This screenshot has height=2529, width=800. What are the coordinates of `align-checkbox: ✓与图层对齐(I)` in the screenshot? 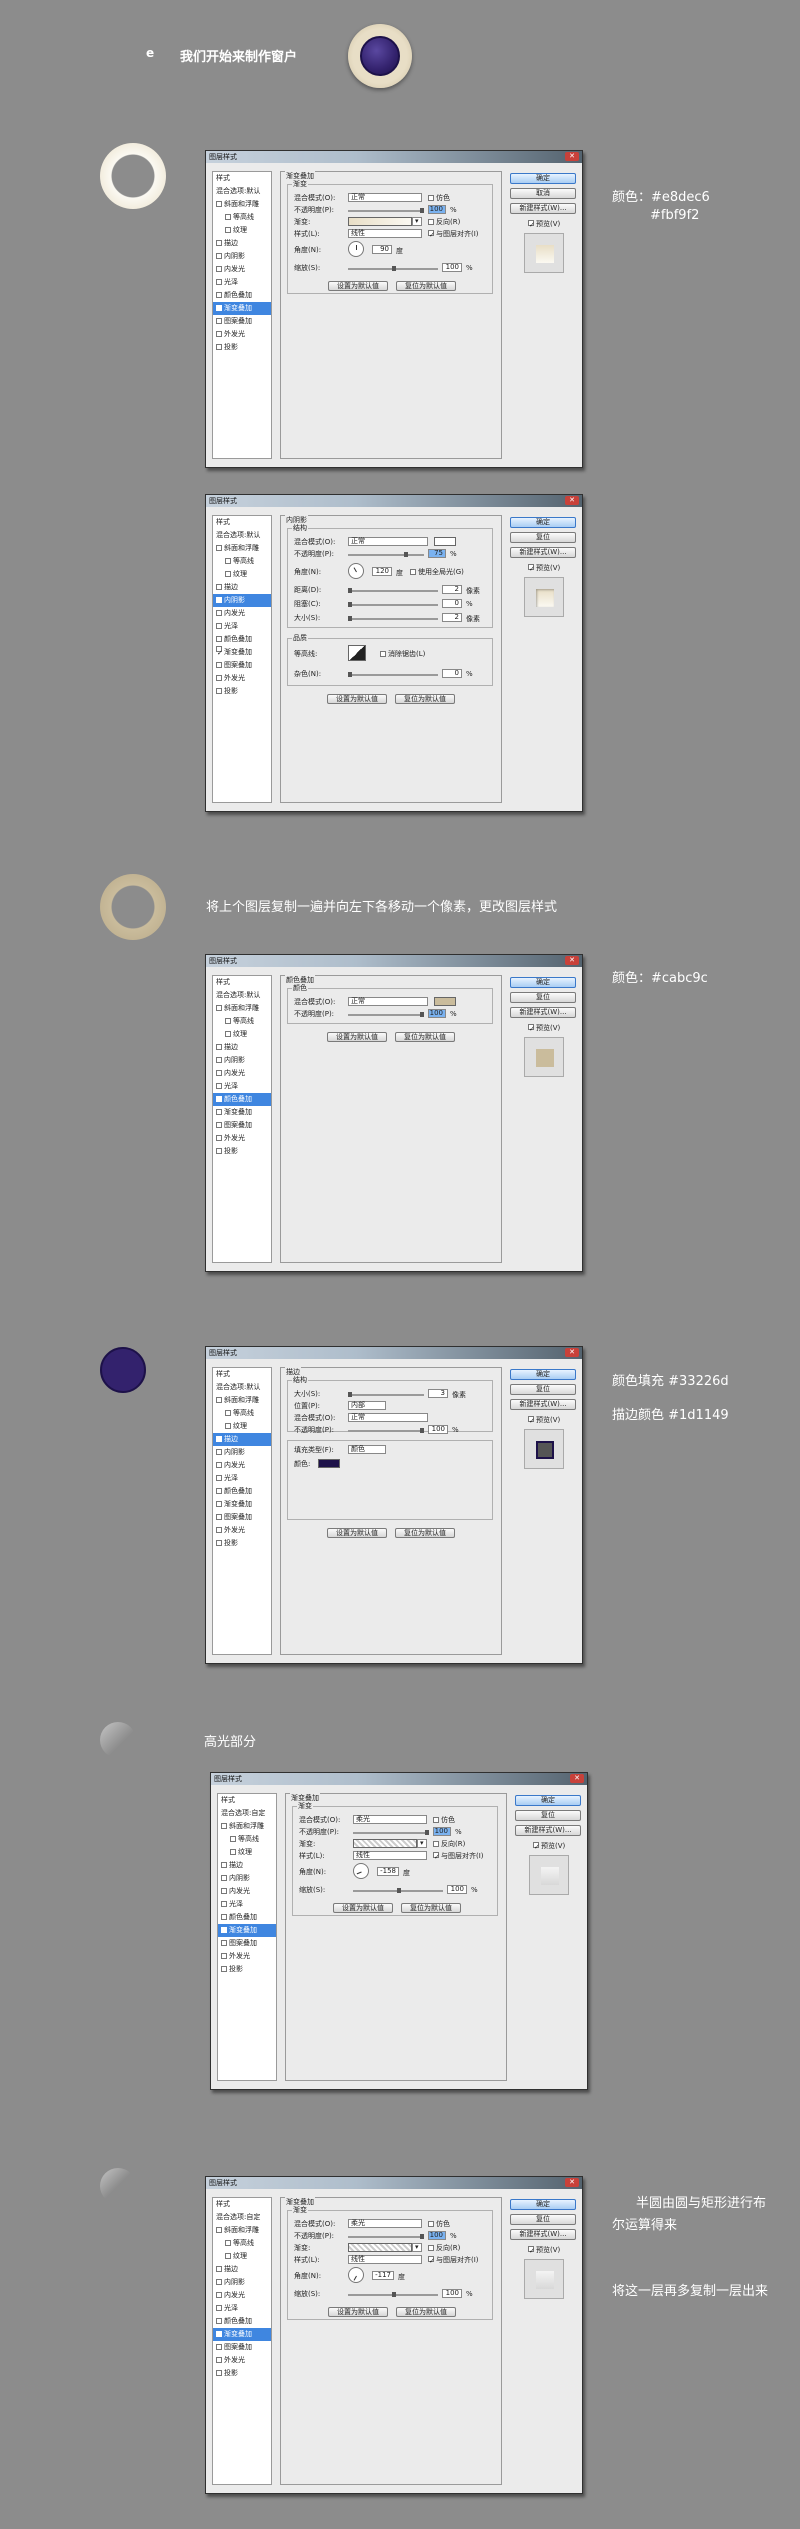 It's located at (458, 1856).